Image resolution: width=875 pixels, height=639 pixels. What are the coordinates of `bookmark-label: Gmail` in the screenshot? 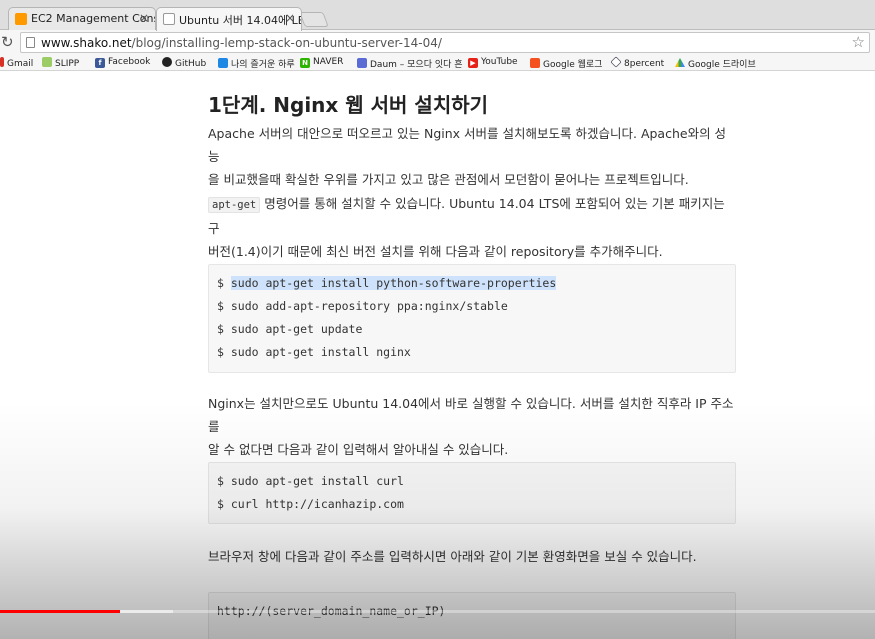 It's located at (20, 64).